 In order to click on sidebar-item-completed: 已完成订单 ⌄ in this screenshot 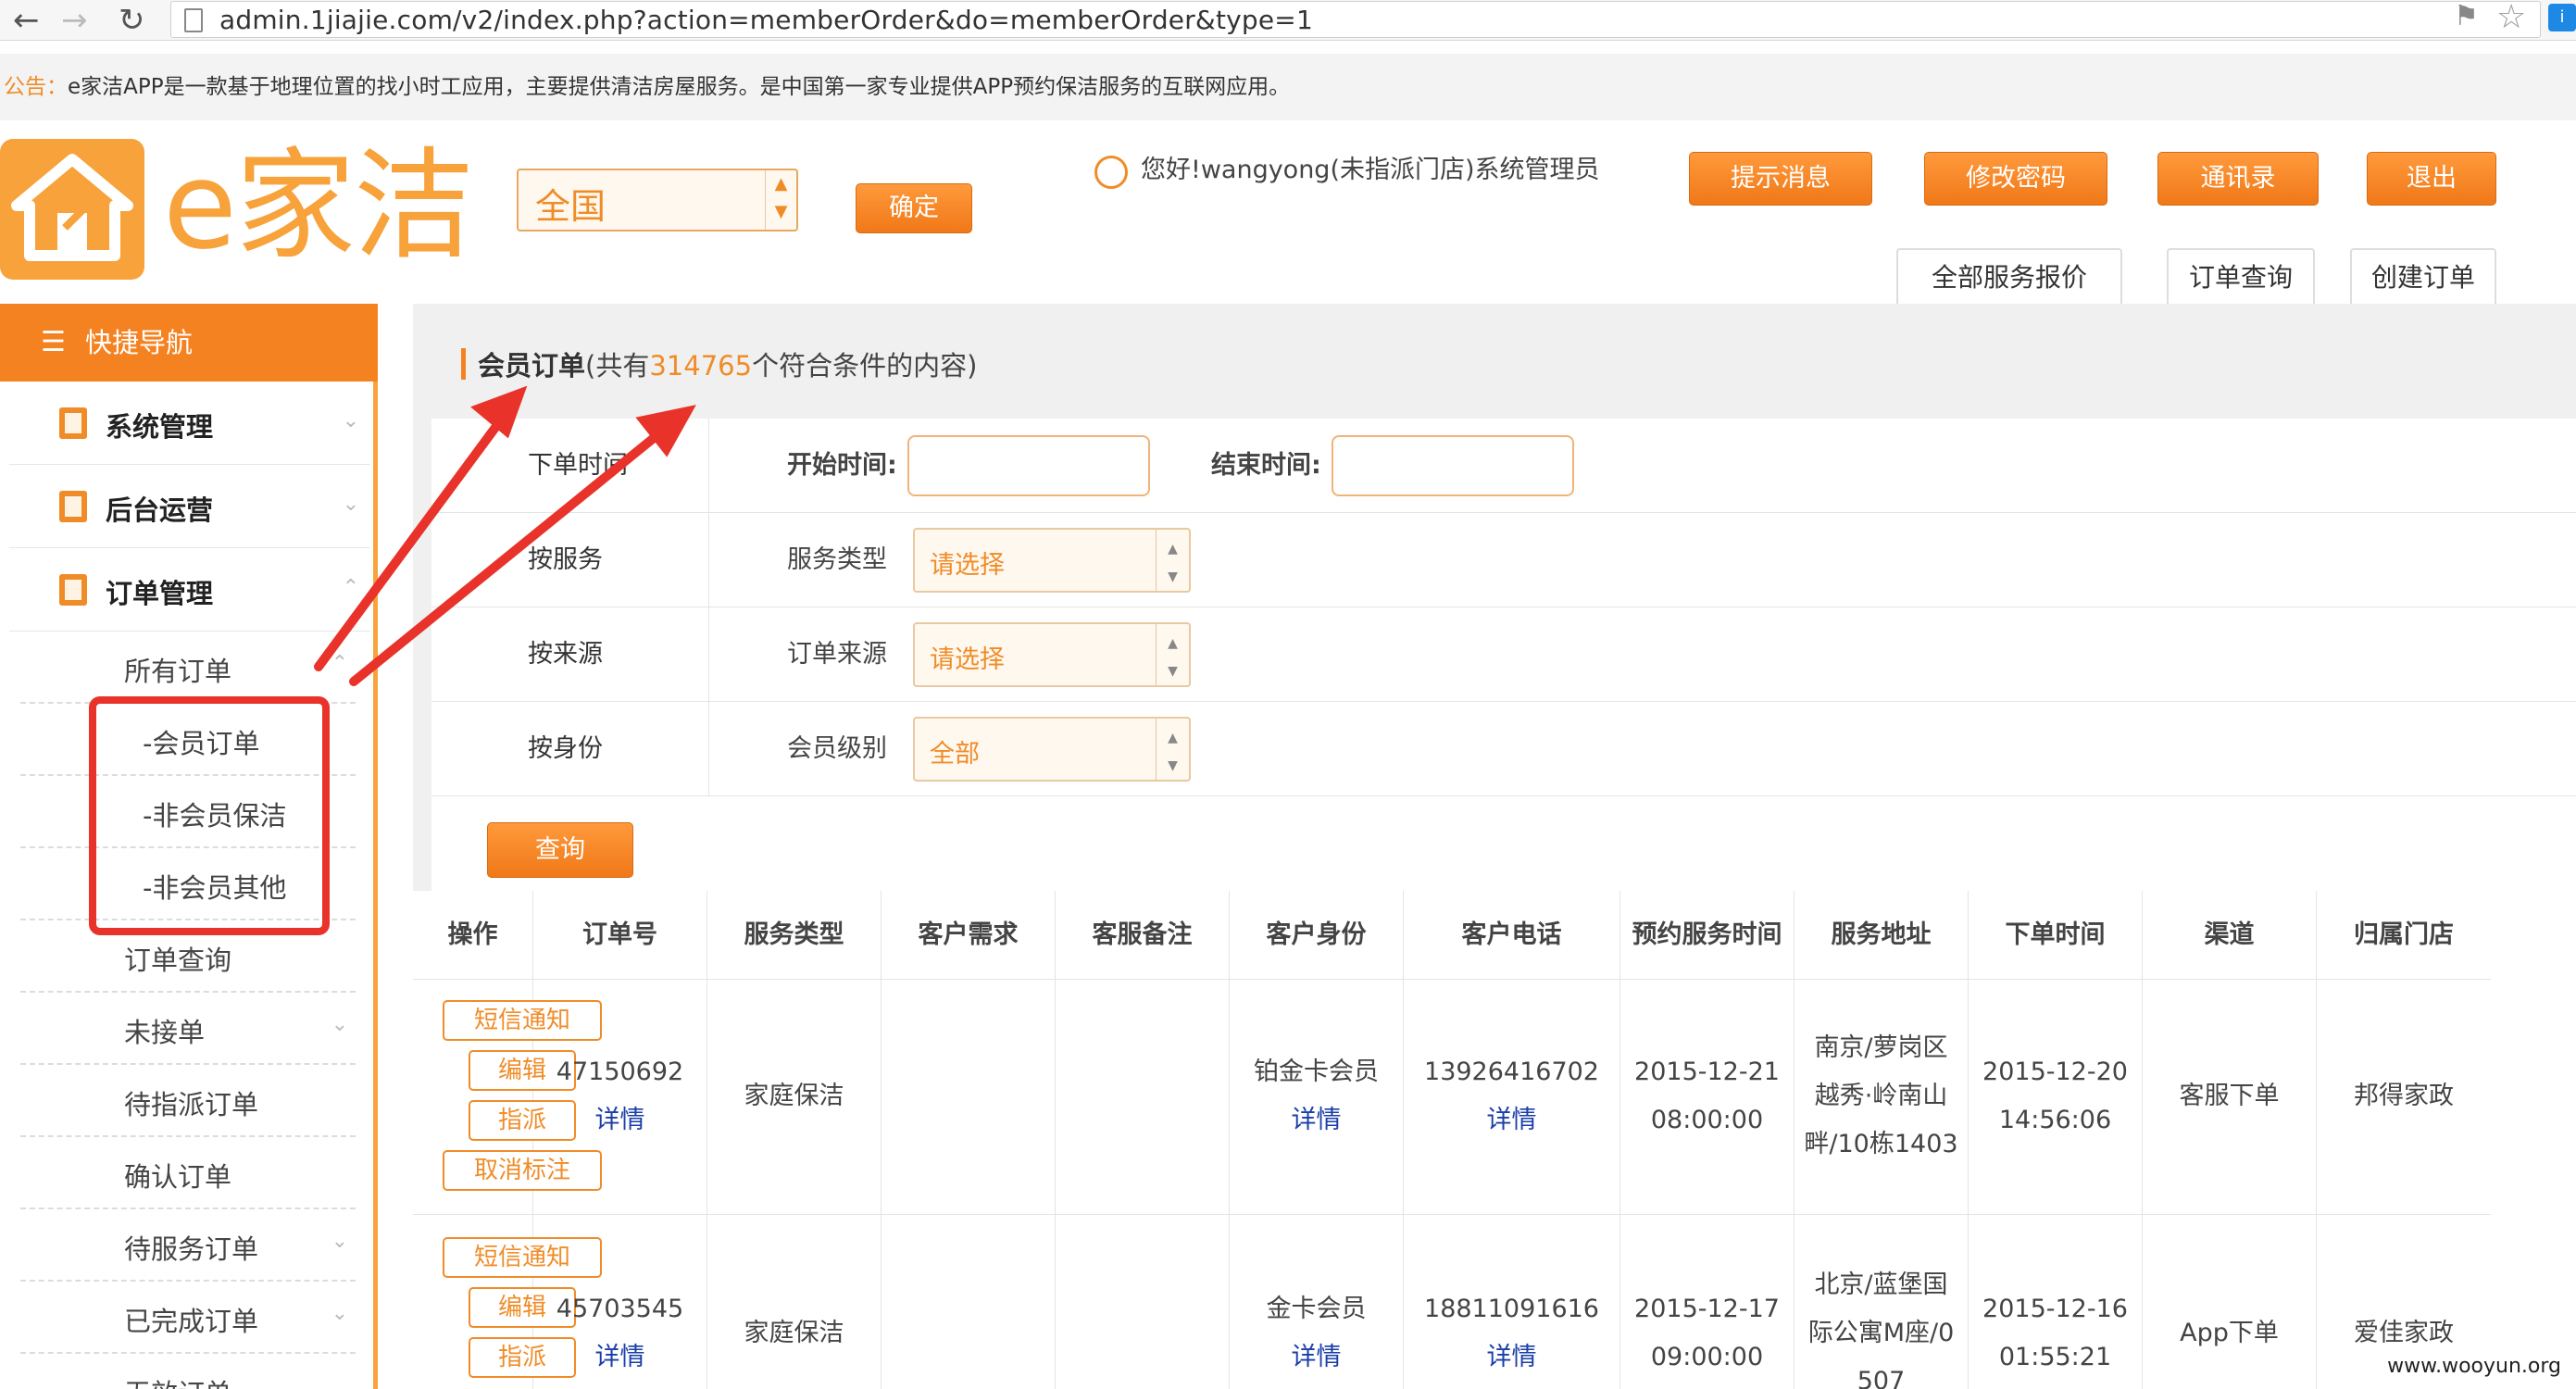, I will do `click(188, 1318)`.